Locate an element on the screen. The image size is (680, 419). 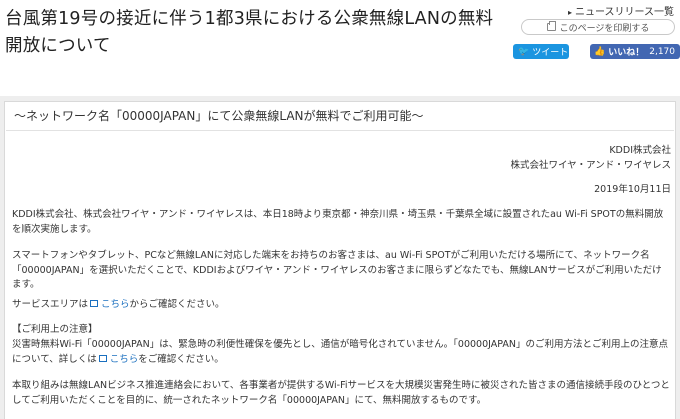
print-page-button: このページを印刷する is located at coordinates (598, 27).